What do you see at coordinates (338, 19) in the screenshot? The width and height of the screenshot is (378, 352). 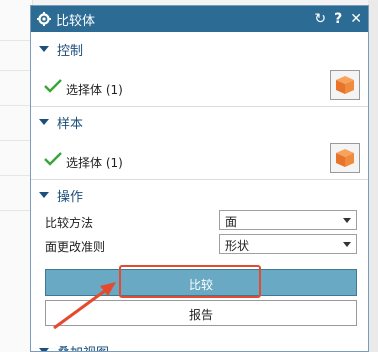 I see `help-icon: ?` at bounding box center [338, 19].